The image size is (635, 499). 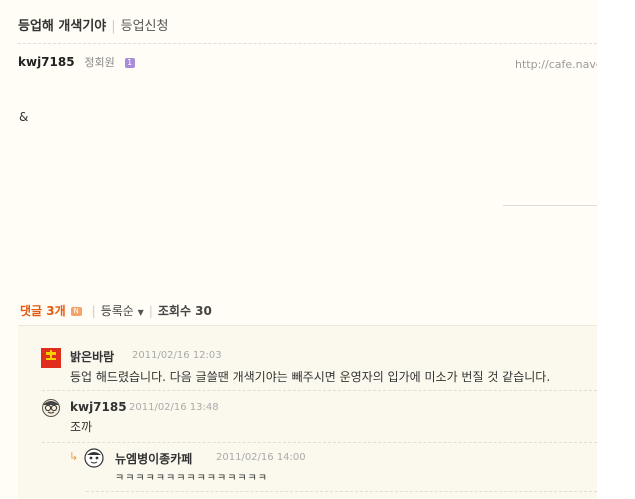 I want to click on post-author-grade: 정회원, so click(x=99, y=62).